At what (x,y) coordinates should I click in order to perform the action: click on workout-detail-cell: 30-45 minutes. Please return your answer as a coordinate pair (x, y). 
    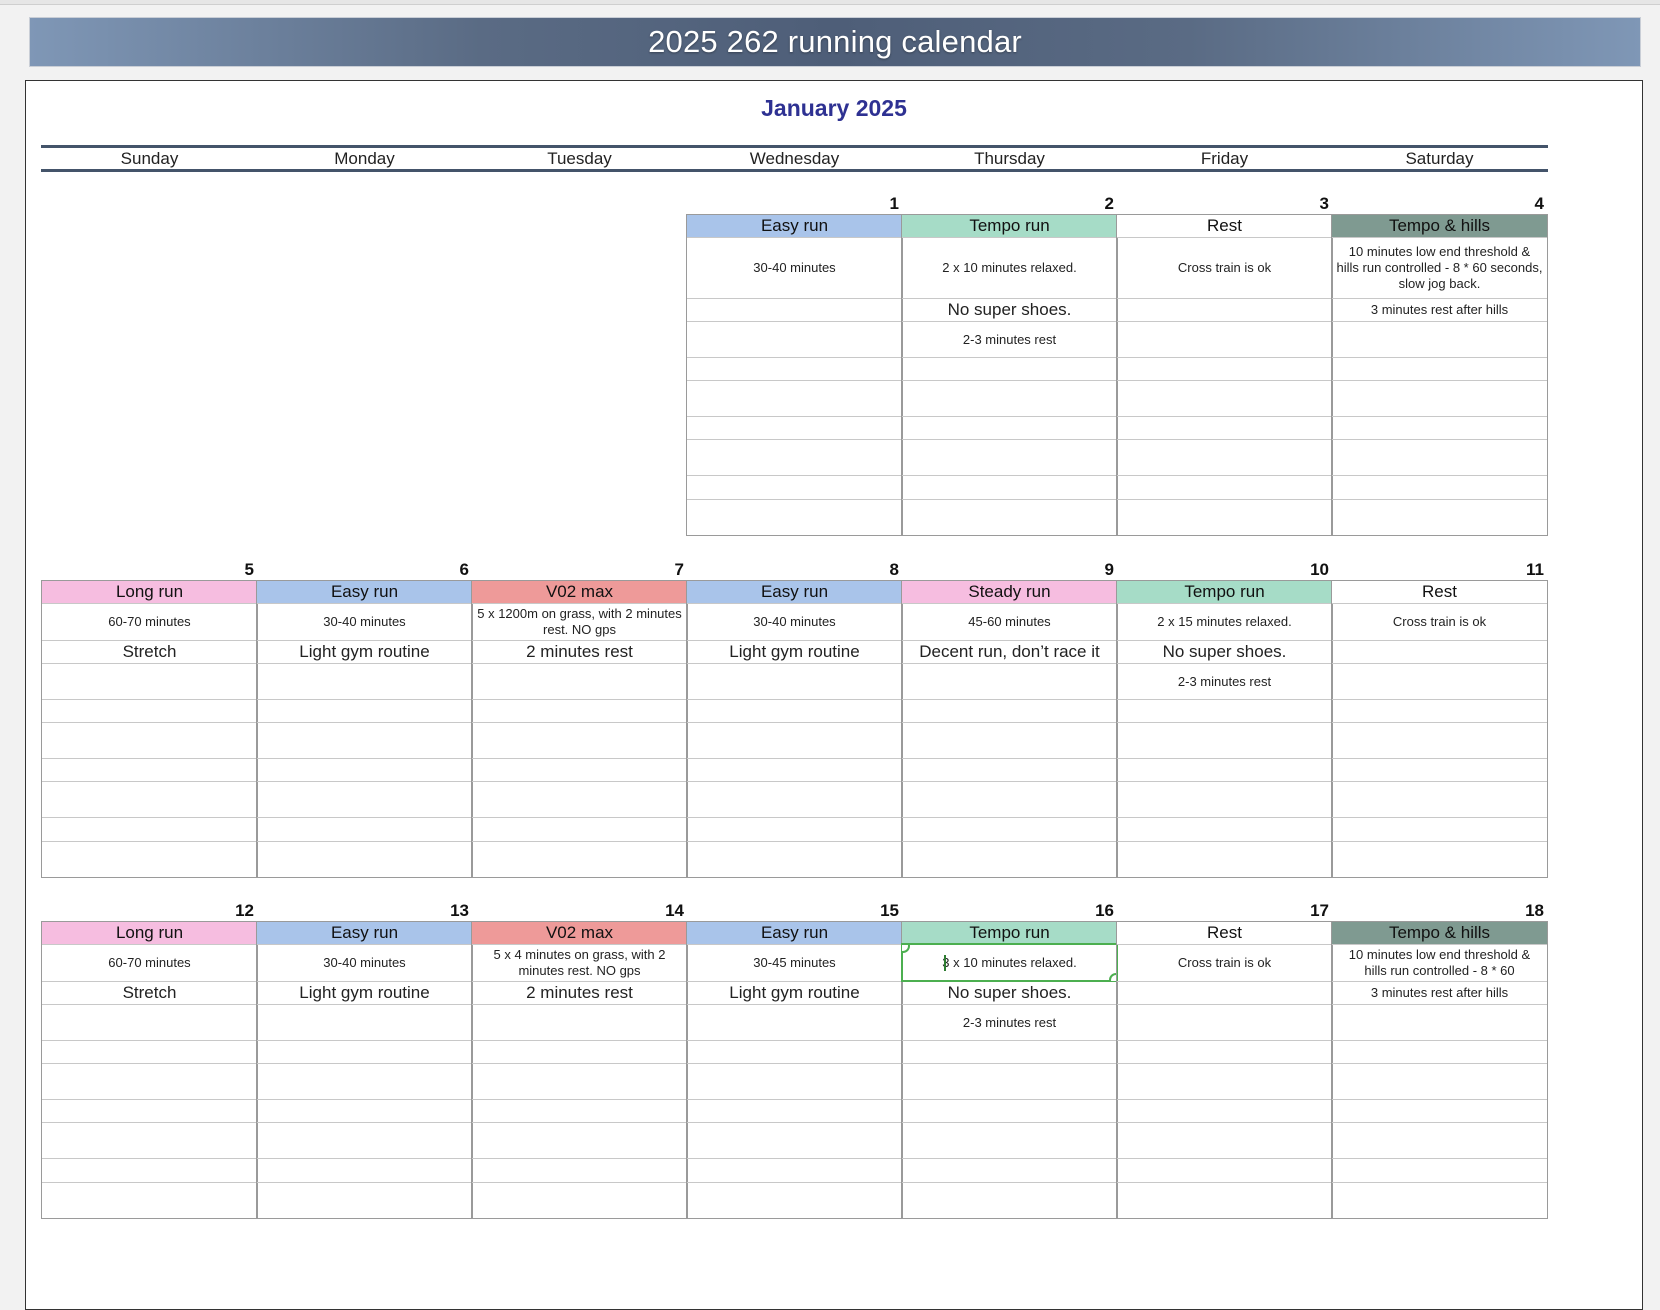
    Looking at the image, I should click on (794, 962).